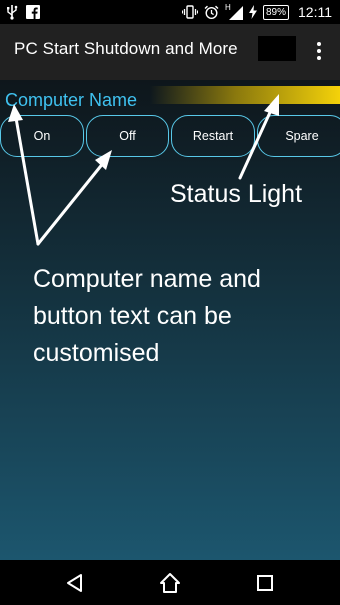 The height and width of the screenshot is (605, 340). I want to click on signal-icon, so click(235, 12).